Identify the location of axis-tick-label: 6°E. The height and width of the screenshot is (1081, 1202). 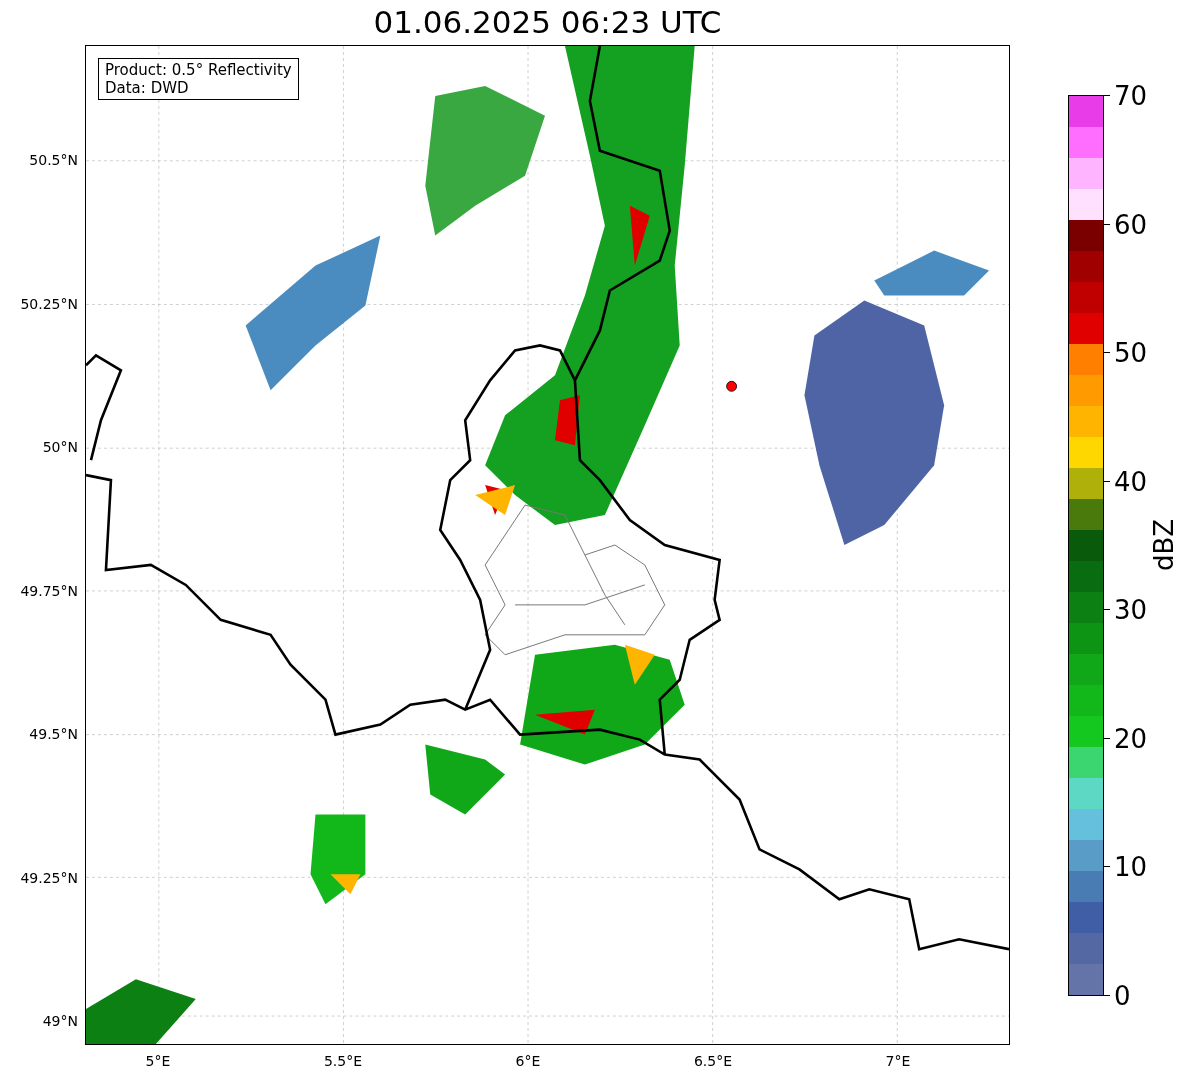
(528, 1061).